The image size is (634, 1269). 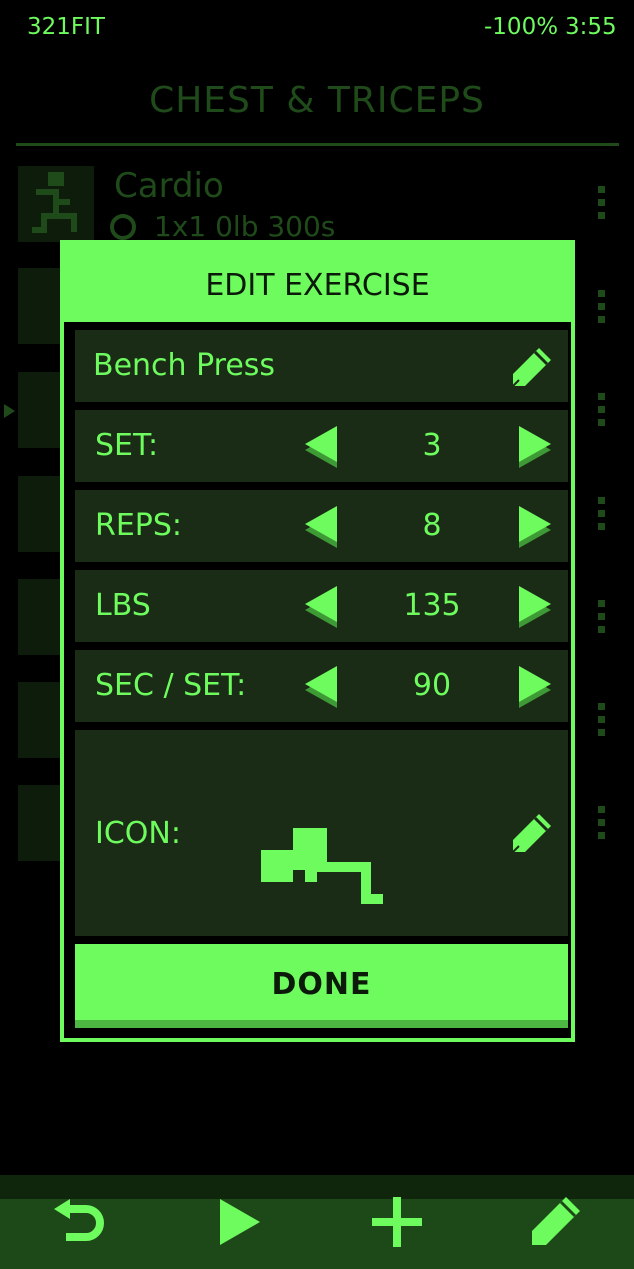 What do you see at coordinates (245, 226) in the screenshot?
I see `list-item-details: 1x1 0lb 300s` at bounding box center [245, 226].